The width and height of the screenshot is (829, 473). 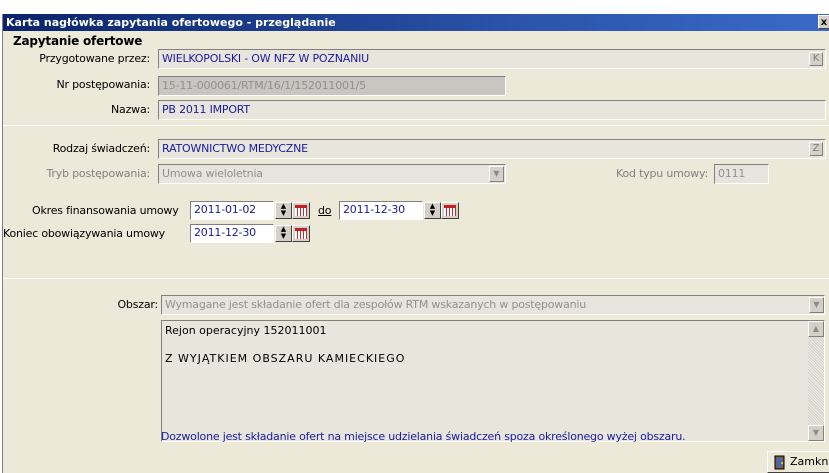 What do you see at coordinates (105, 210) in the screenshot?
I see `financing-period-label: Okres finansowania umowy` at bounding box center [105, 210].